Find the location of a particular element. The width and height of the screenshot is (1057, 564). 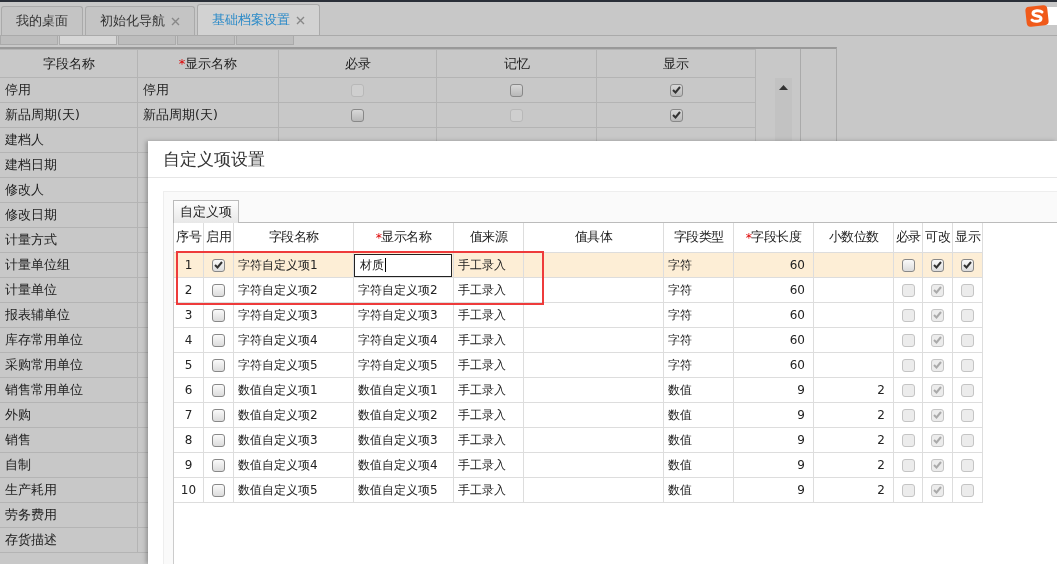

table-cell: 劳务费用 is located at coordinates (69, 515).